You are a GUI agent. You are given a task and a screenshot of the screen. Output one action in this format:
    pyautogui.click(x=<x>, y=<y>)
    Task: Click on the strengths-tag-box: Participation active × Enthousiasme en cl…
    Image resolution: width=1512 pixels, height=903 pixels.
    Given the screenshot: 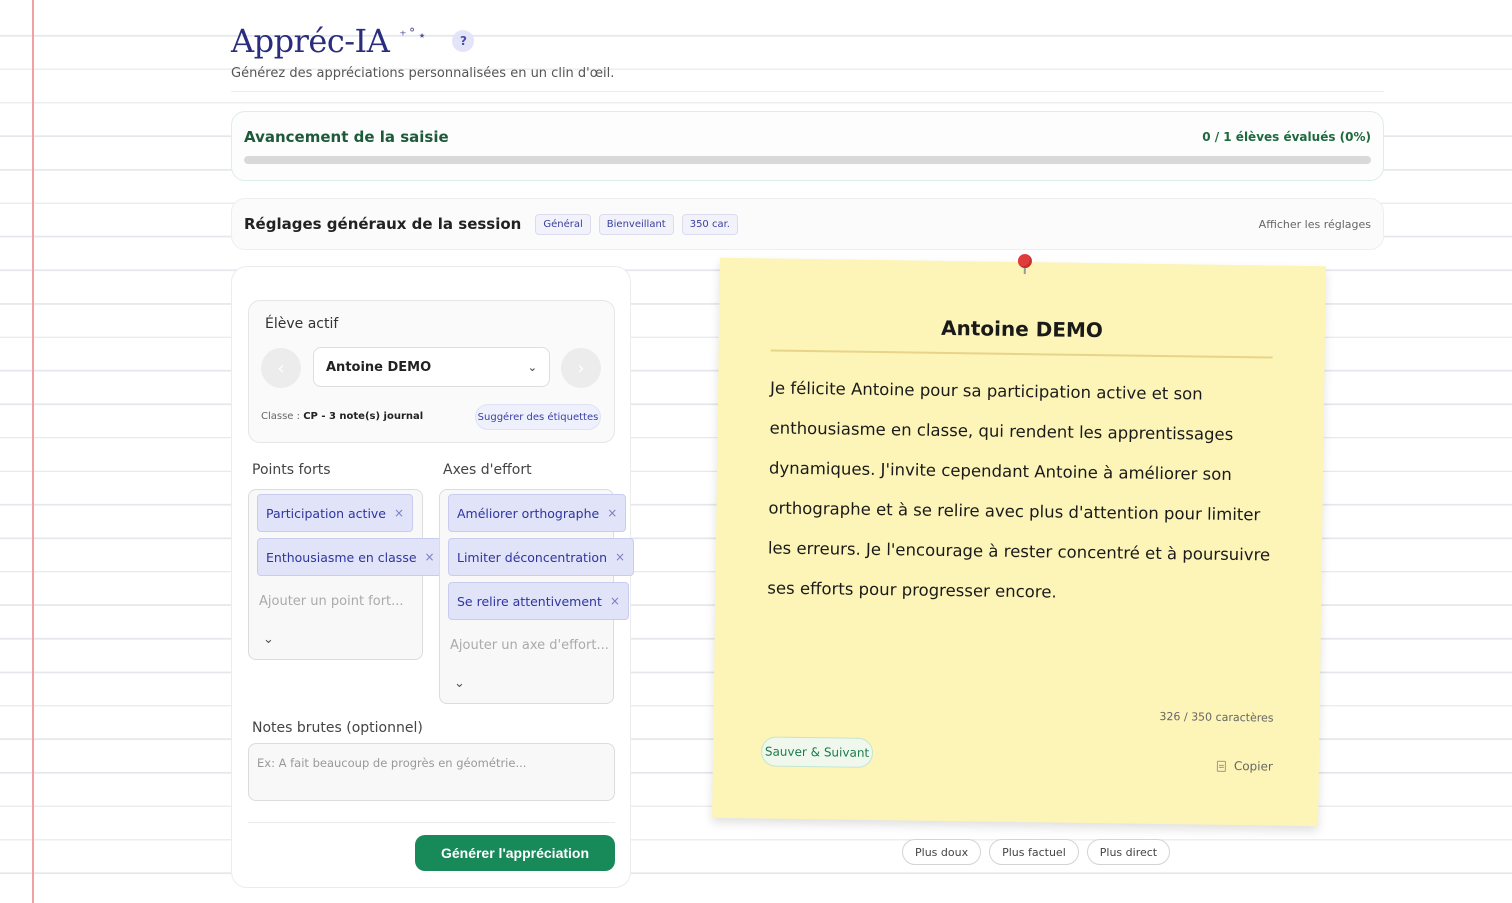 What is the action you would take?
    pyautogui.click(x=346, y=574)
    